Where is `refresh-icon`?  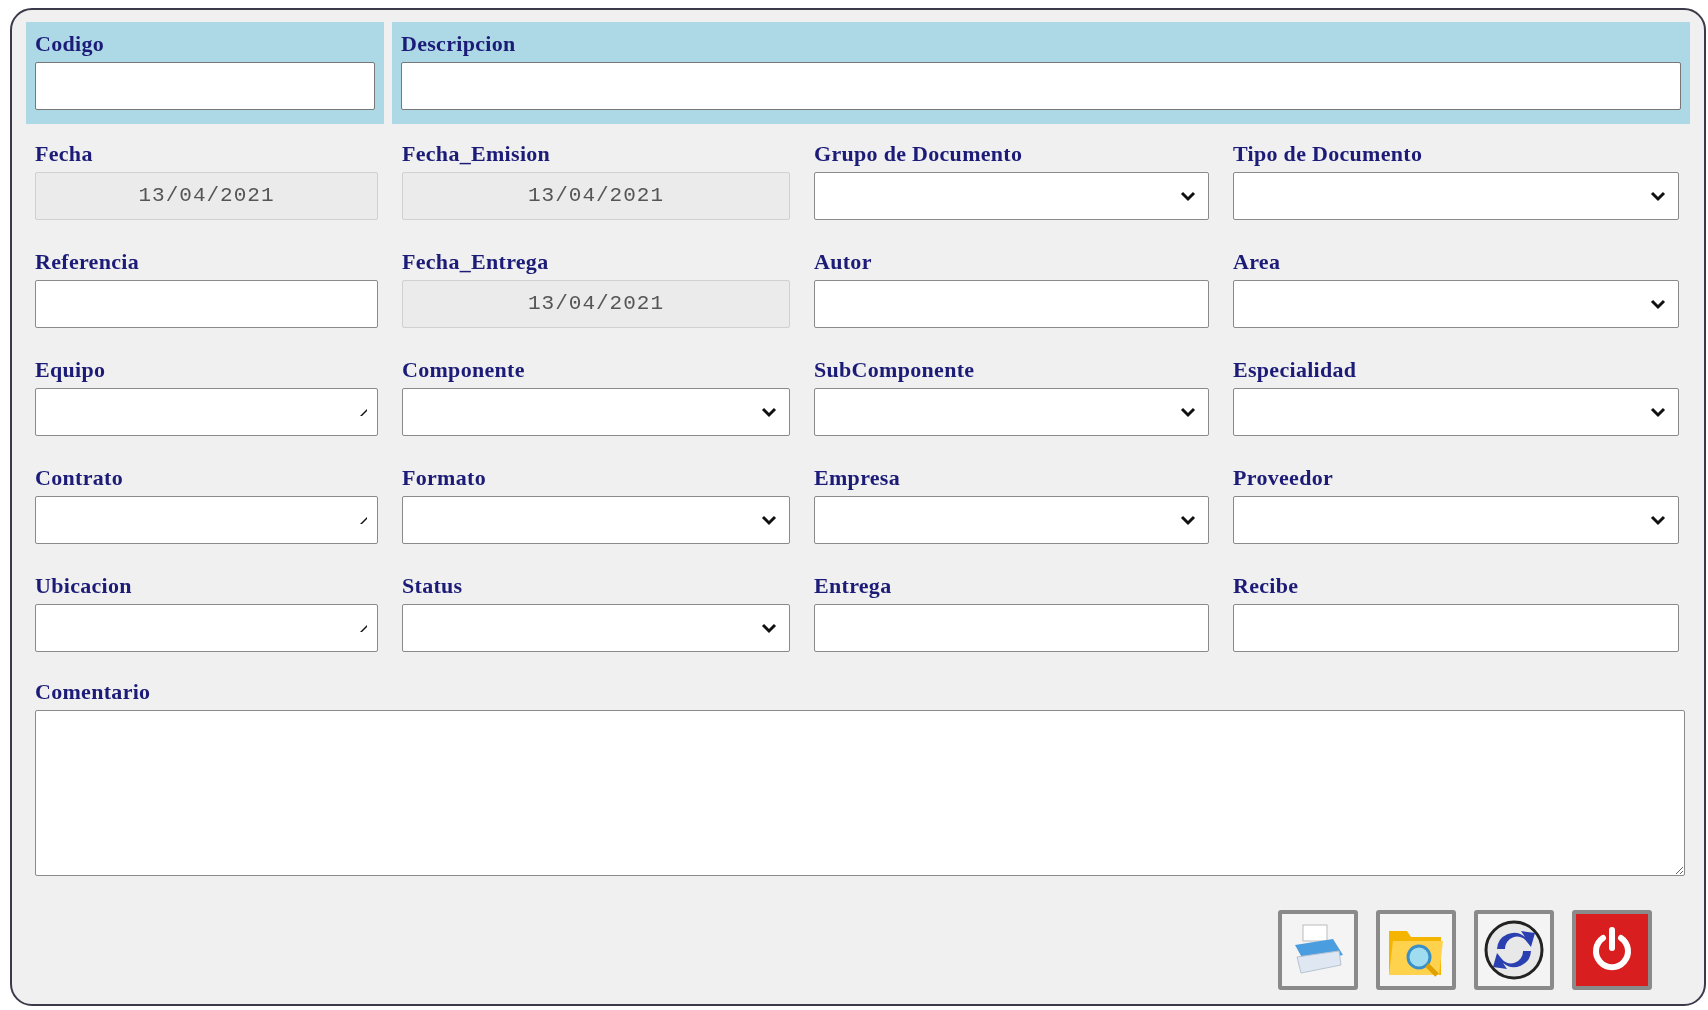
refresh-icon is located at coordinates (1514, 950).